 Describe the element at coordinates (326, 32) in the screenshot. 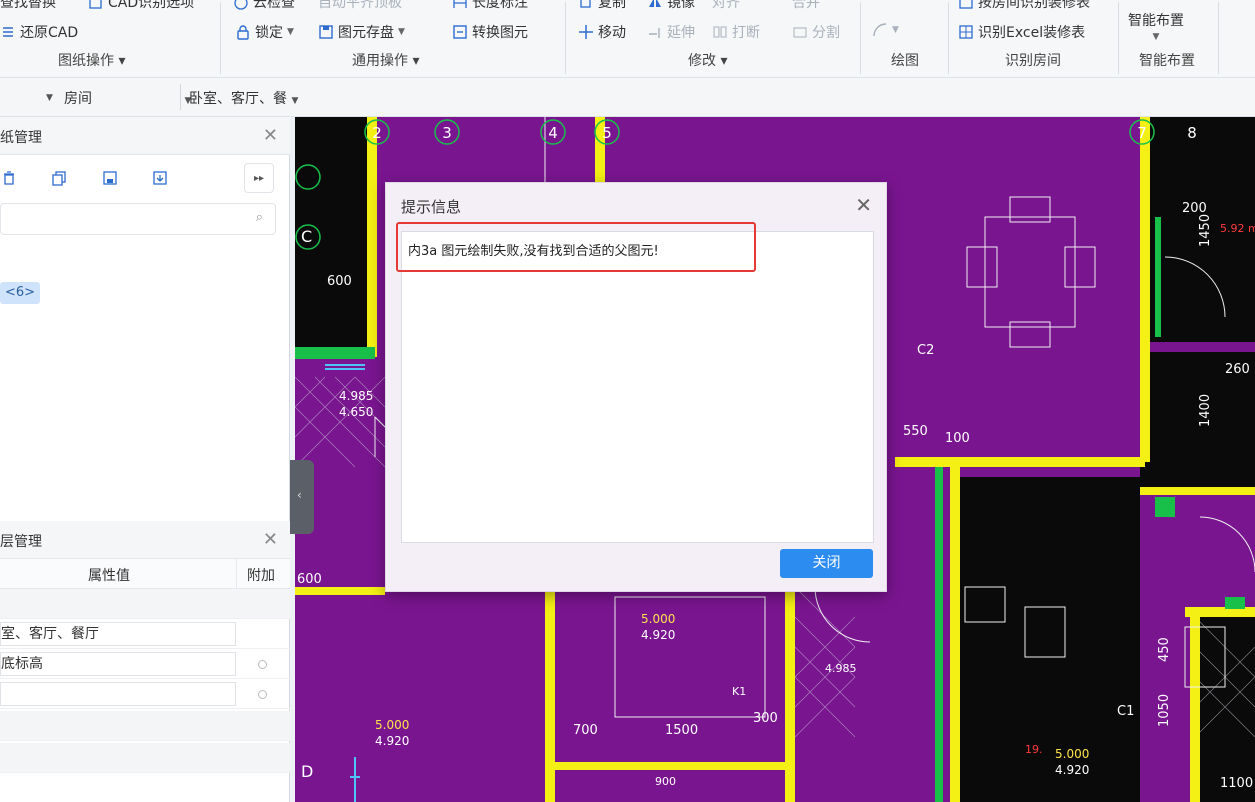

I see `save-element-icon` at that location.